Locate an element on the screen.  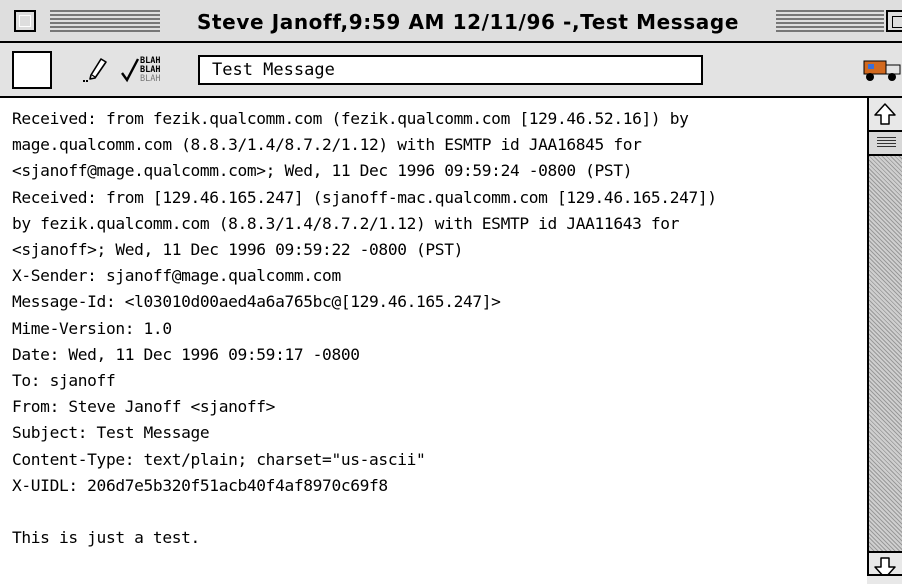
subject-field: Test Message is located at coordinates (450, 70).